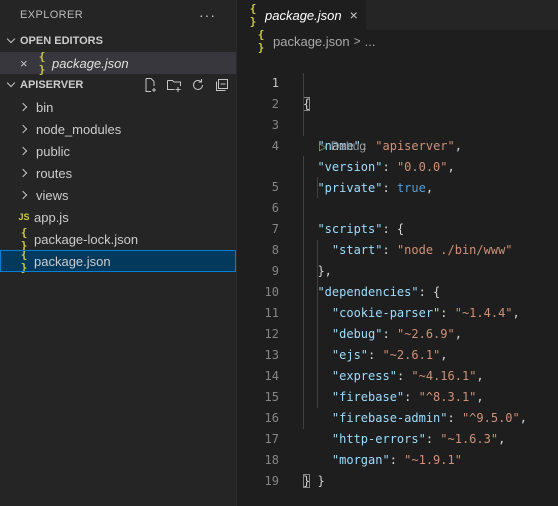 The image size is (558, 506). What do you see at coordinates (79, 129) in the screenshot?
I see `tree-item-label: node_modules` at bounding box center [79, 129].